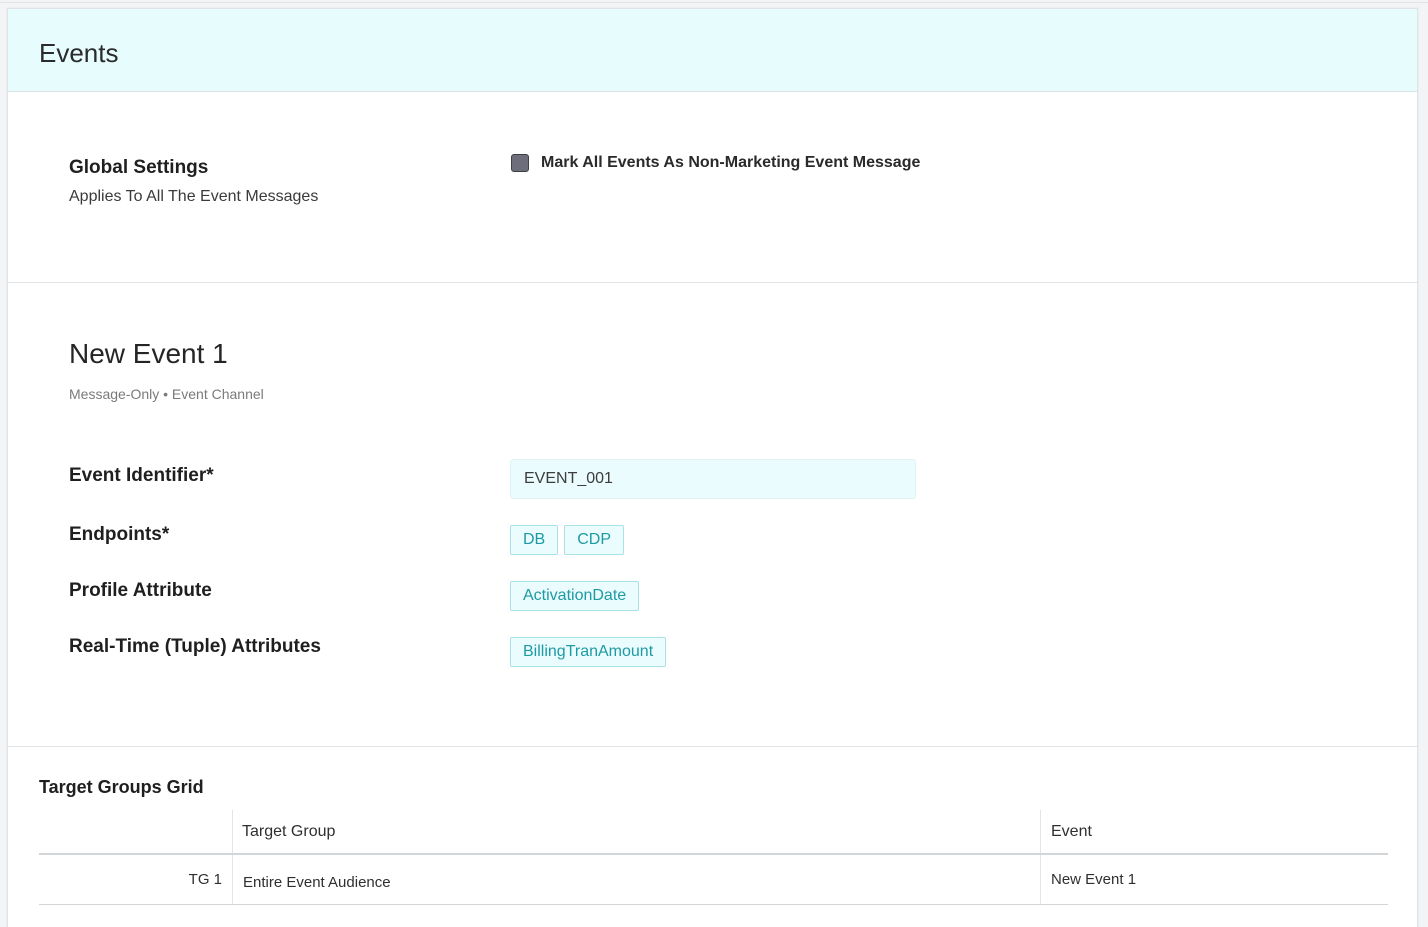 This screenshot has width=1428, height=927. Describe the element at coordinates (713, 880) in the screenshot. I see `table-row: TG 1 Entire Event Audience New Event 1` at that location.